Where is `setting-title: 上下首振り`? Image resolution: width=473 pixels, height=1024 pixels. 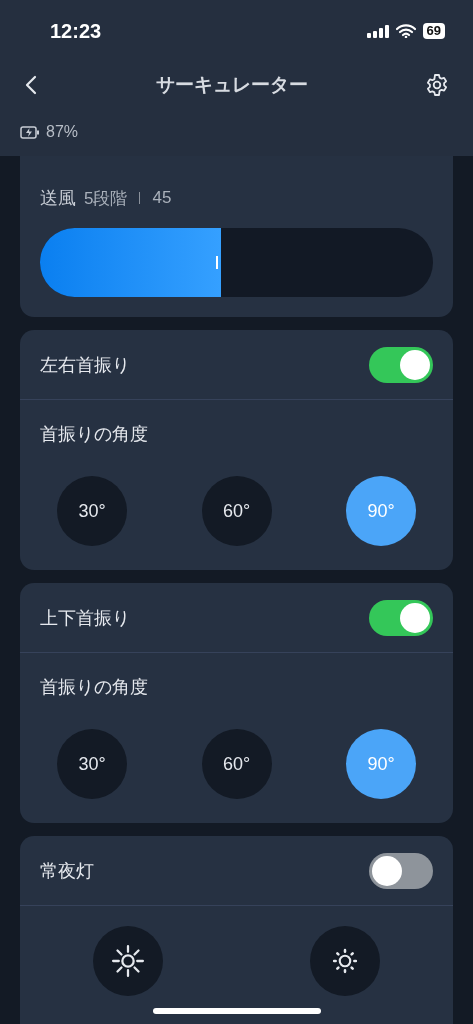
setting-title: 上下首振り is located at coordinates (85, 618).